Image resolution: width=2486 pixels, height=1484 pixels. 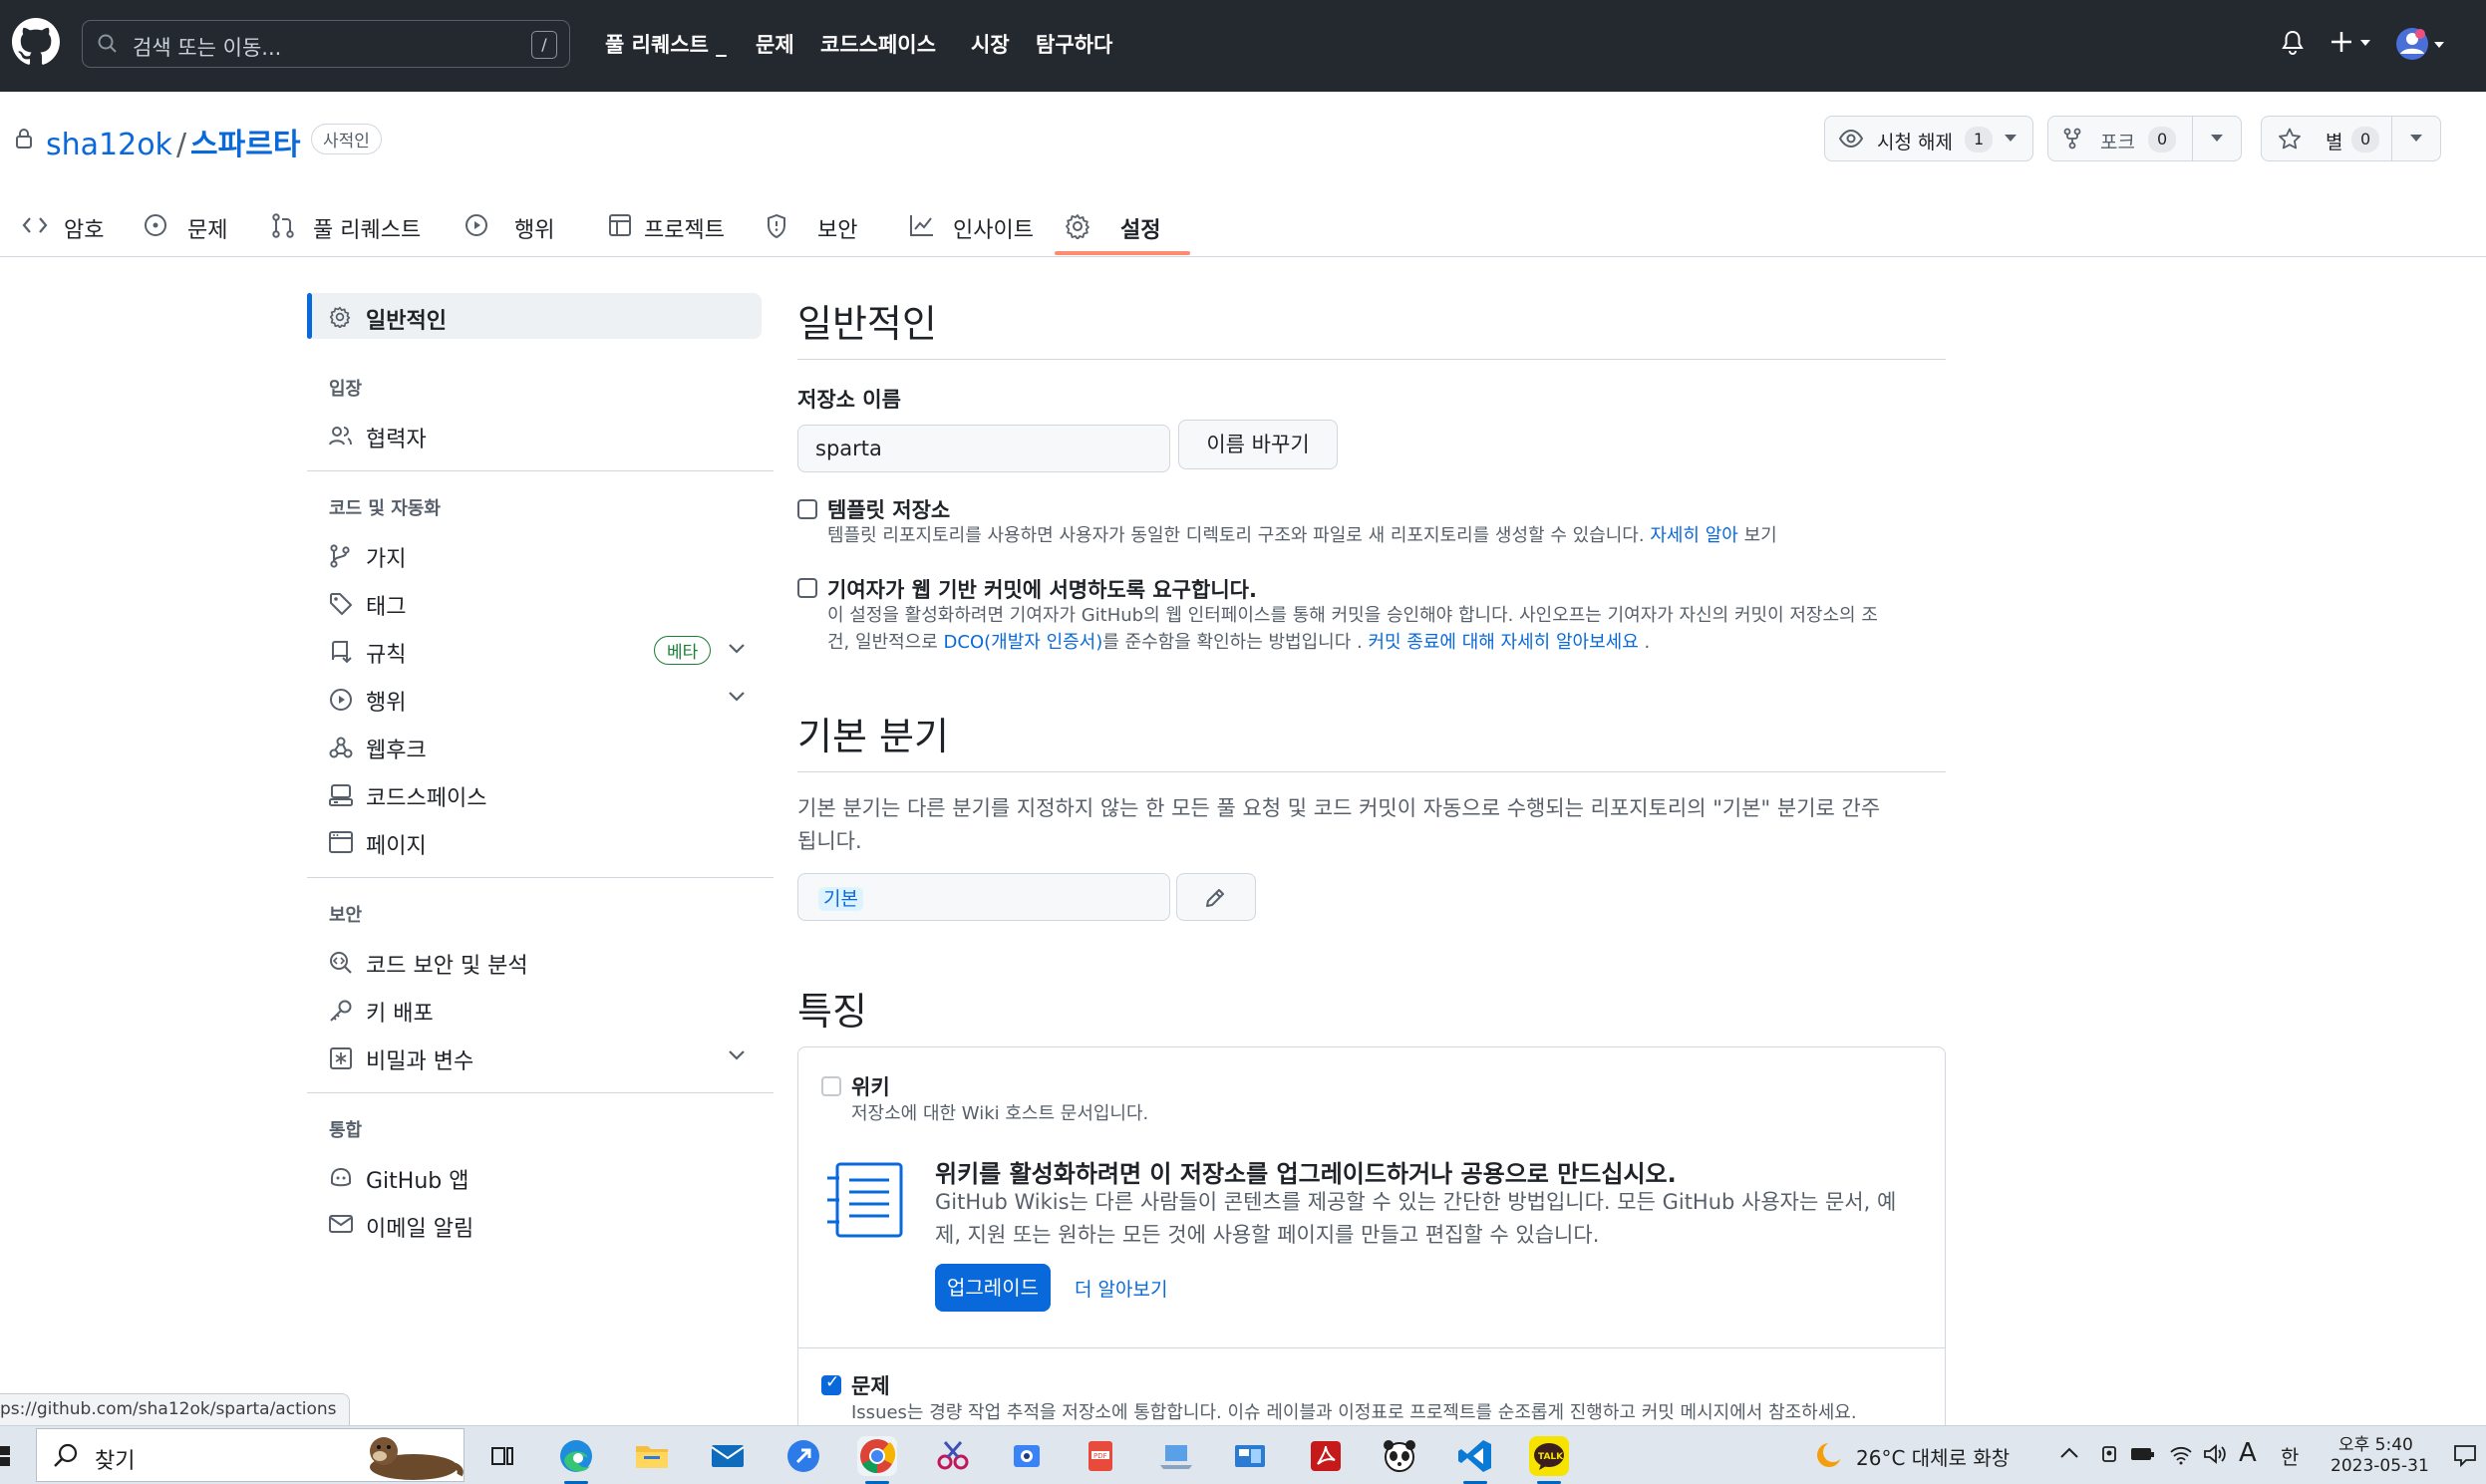 I want to click on edge-browser-icon, so click(x=576, y=1460).